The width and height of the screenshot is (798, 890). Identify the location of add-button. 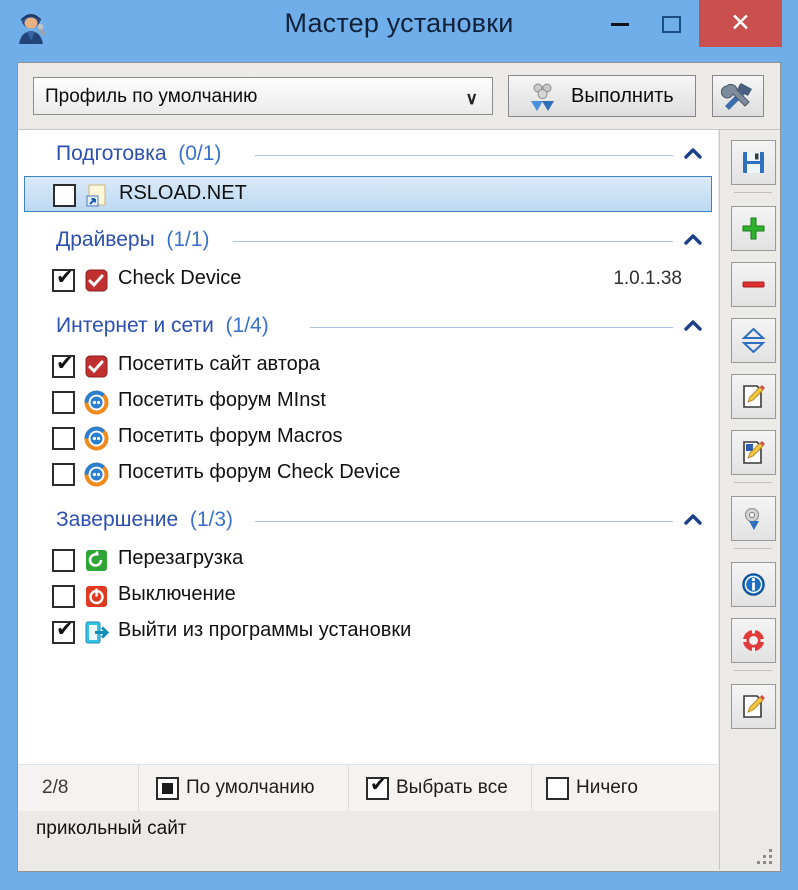
(753, 228).